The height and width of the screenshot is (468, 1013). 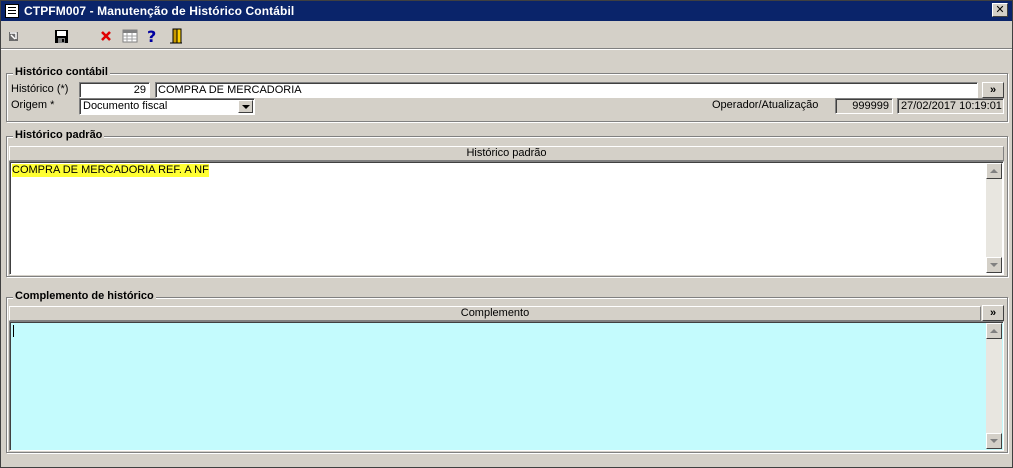 What do you see at coordinates (506, 35) in the screenshot?
I see `toolbar: ?` at bounding box center [506, 35].